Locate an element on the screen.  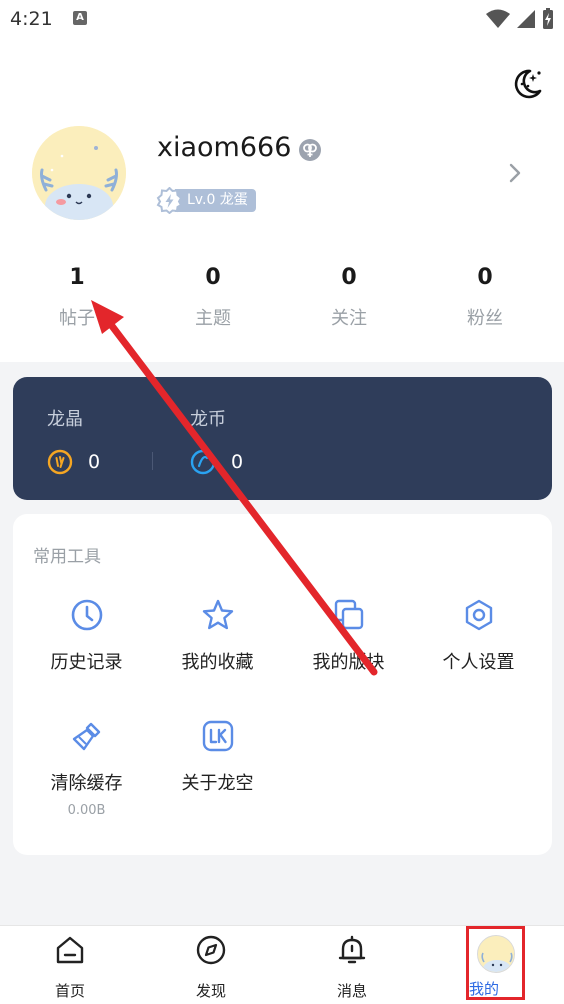
bell-icon is located at coordinates (352, 949).